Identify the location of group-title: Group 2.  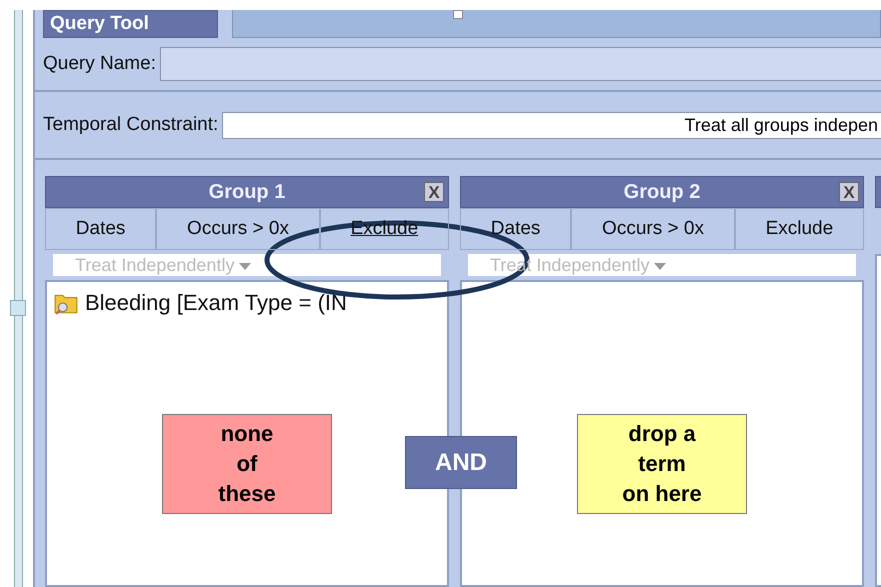
(662, 192).